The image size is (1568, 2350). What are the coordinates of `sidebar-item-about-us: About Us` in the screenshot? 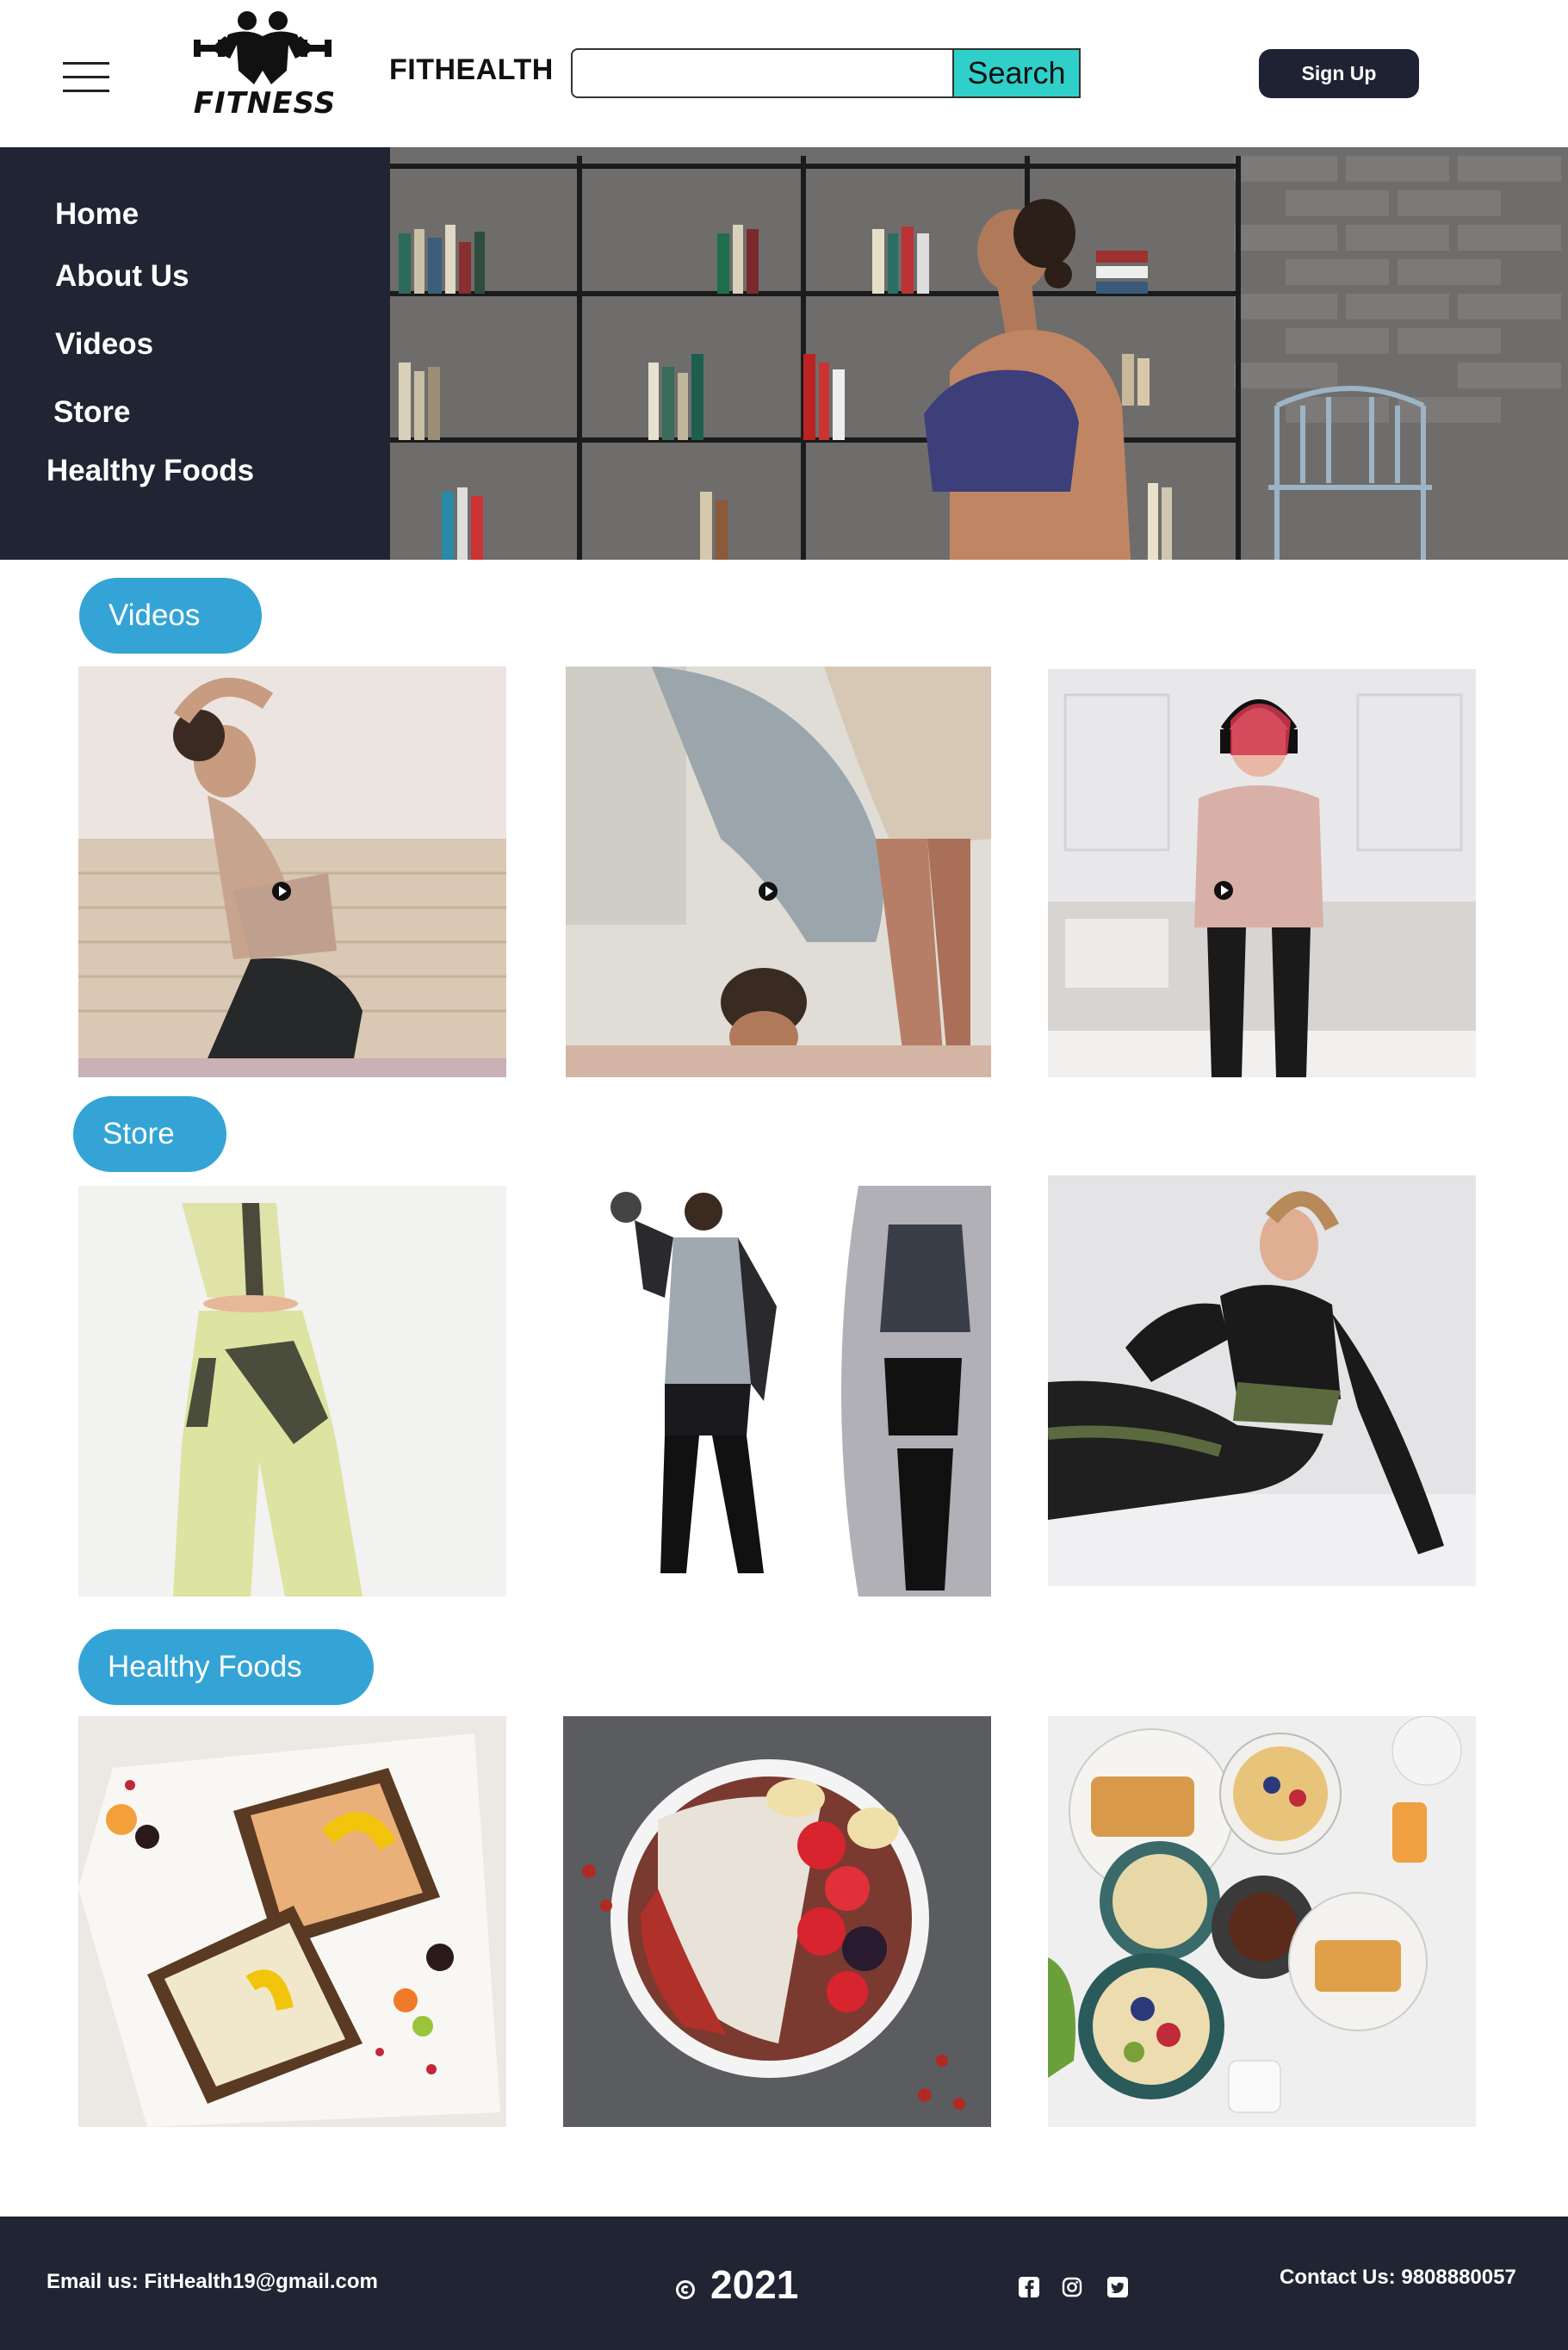 It's located at (122, 276).